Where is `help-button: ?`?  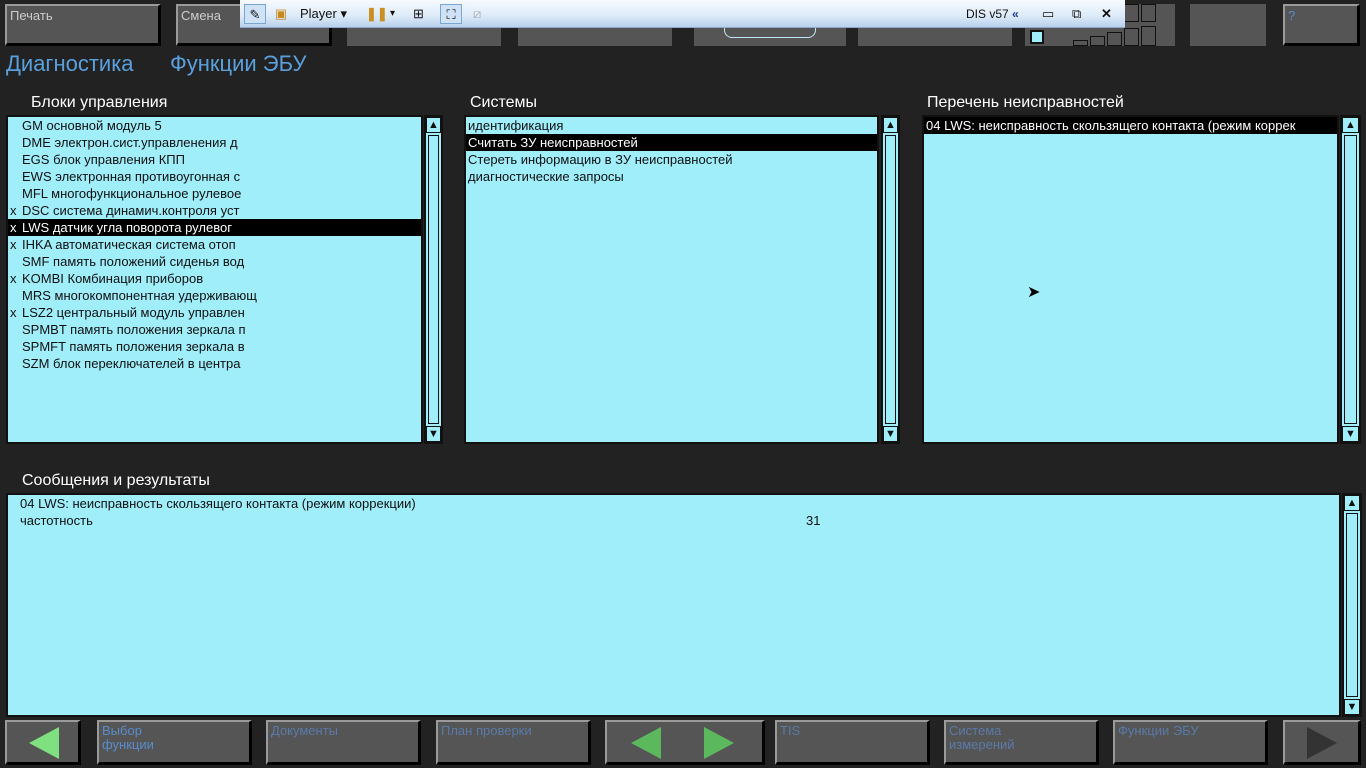 help-button: ? is located at coordinates (1321, 25).